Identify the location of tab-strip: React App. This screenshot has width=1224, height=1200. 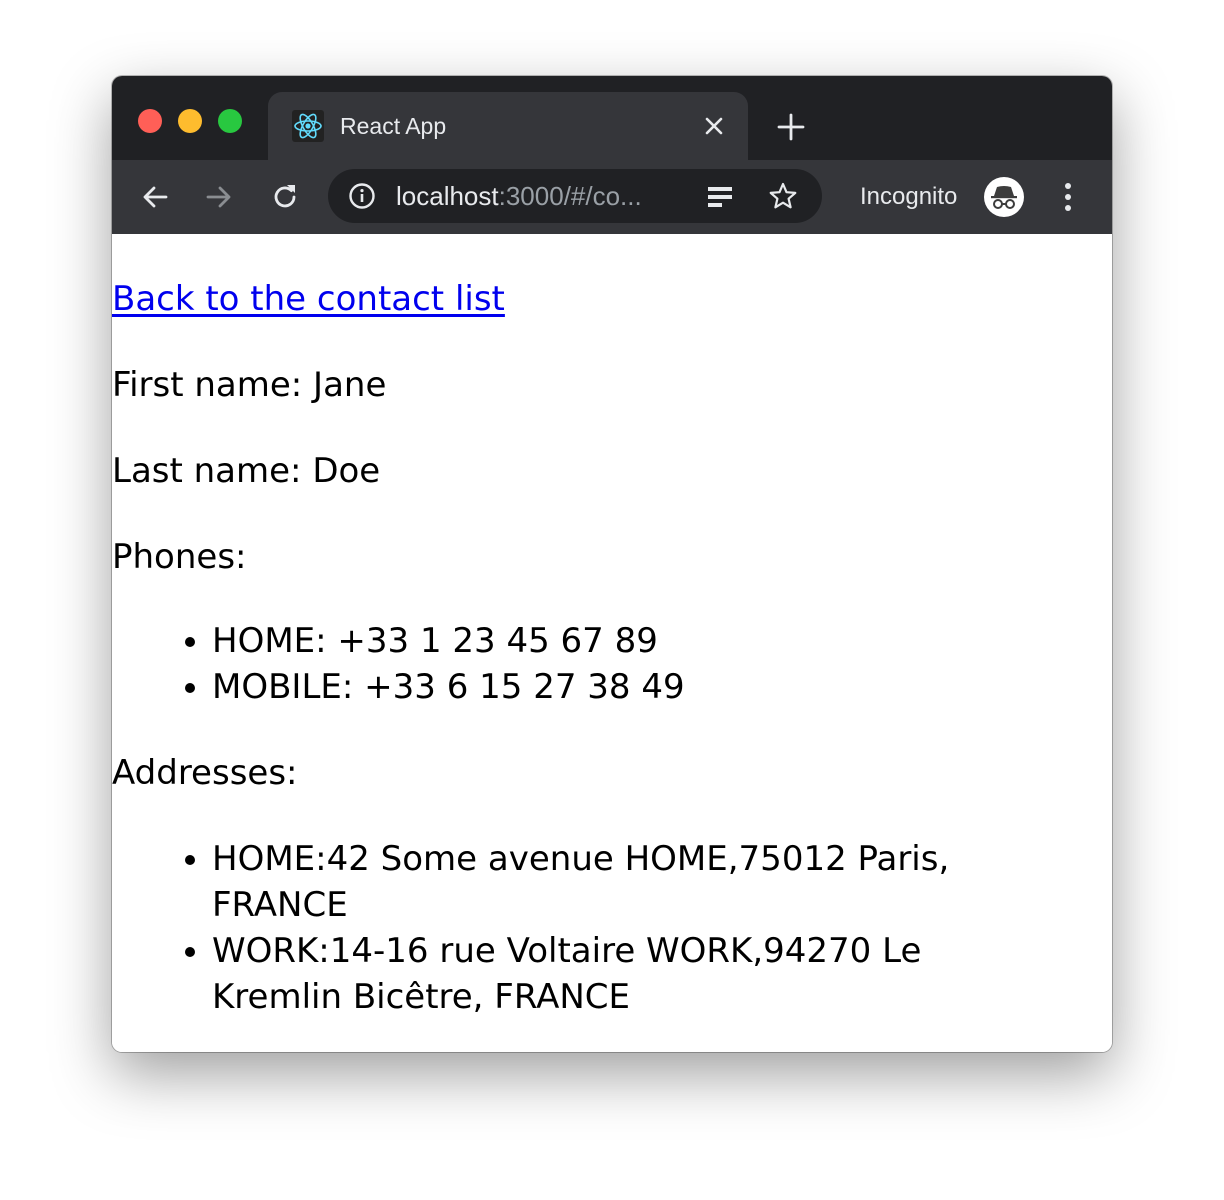
(612, 118).